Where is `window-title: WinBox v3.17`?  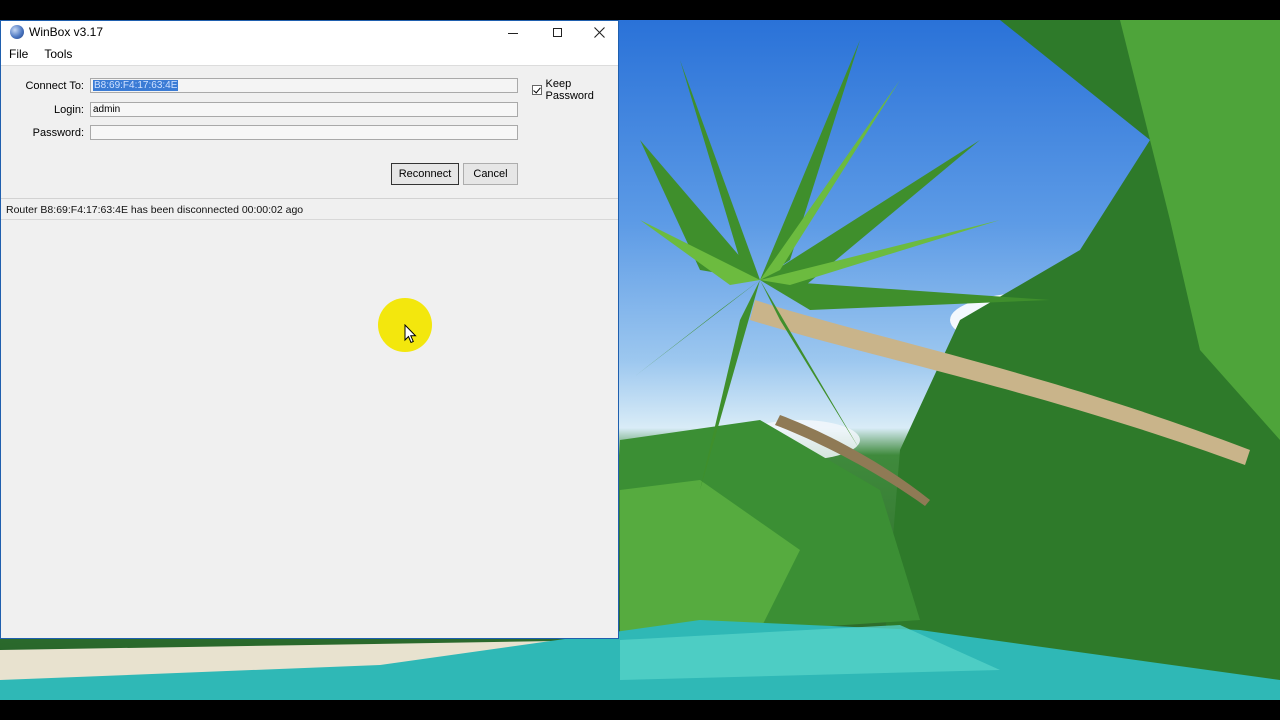
window-title: WinBox v3.17 is located at coordinates (66, 32).